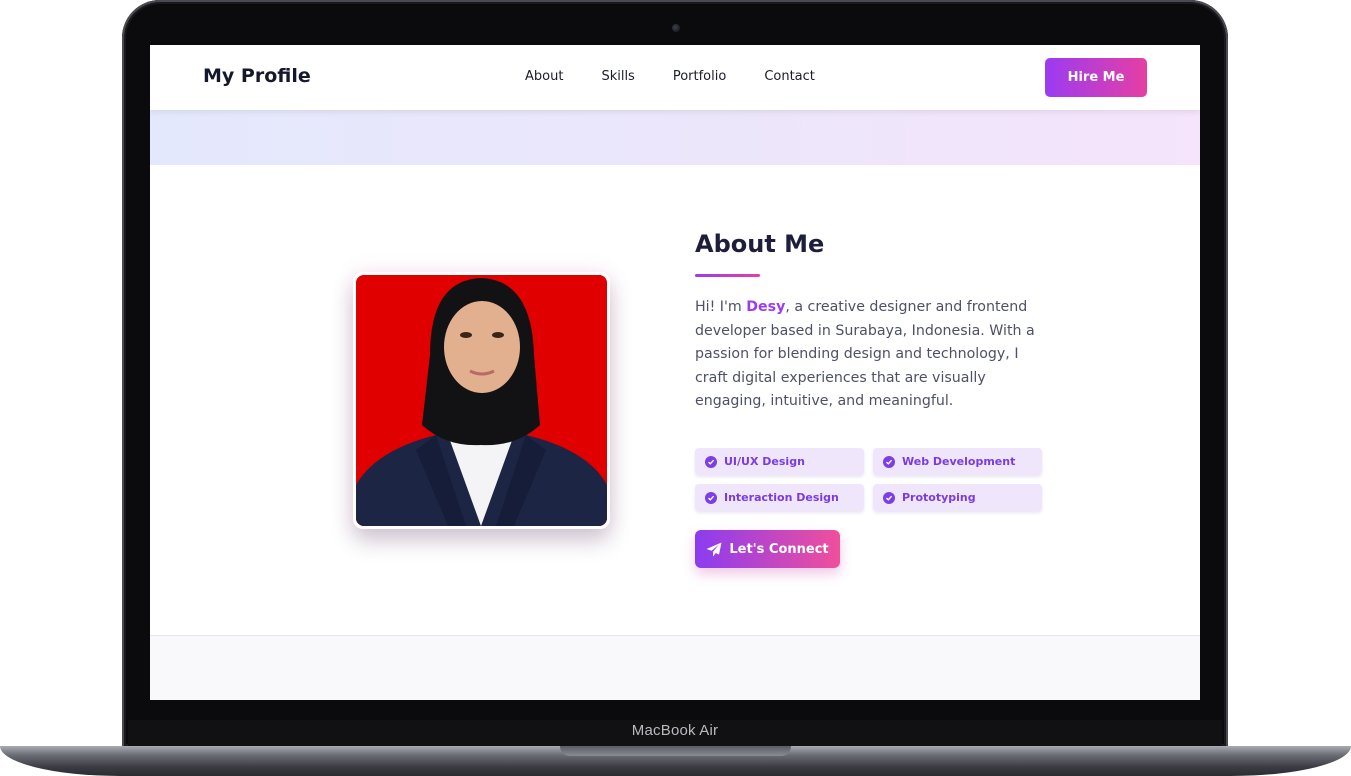 Image resolution: width=1351 pixels, height=776 pixels. Describe the element at coordinates (676, 28) in the screenshot. I see `webcam-icon` at that location.